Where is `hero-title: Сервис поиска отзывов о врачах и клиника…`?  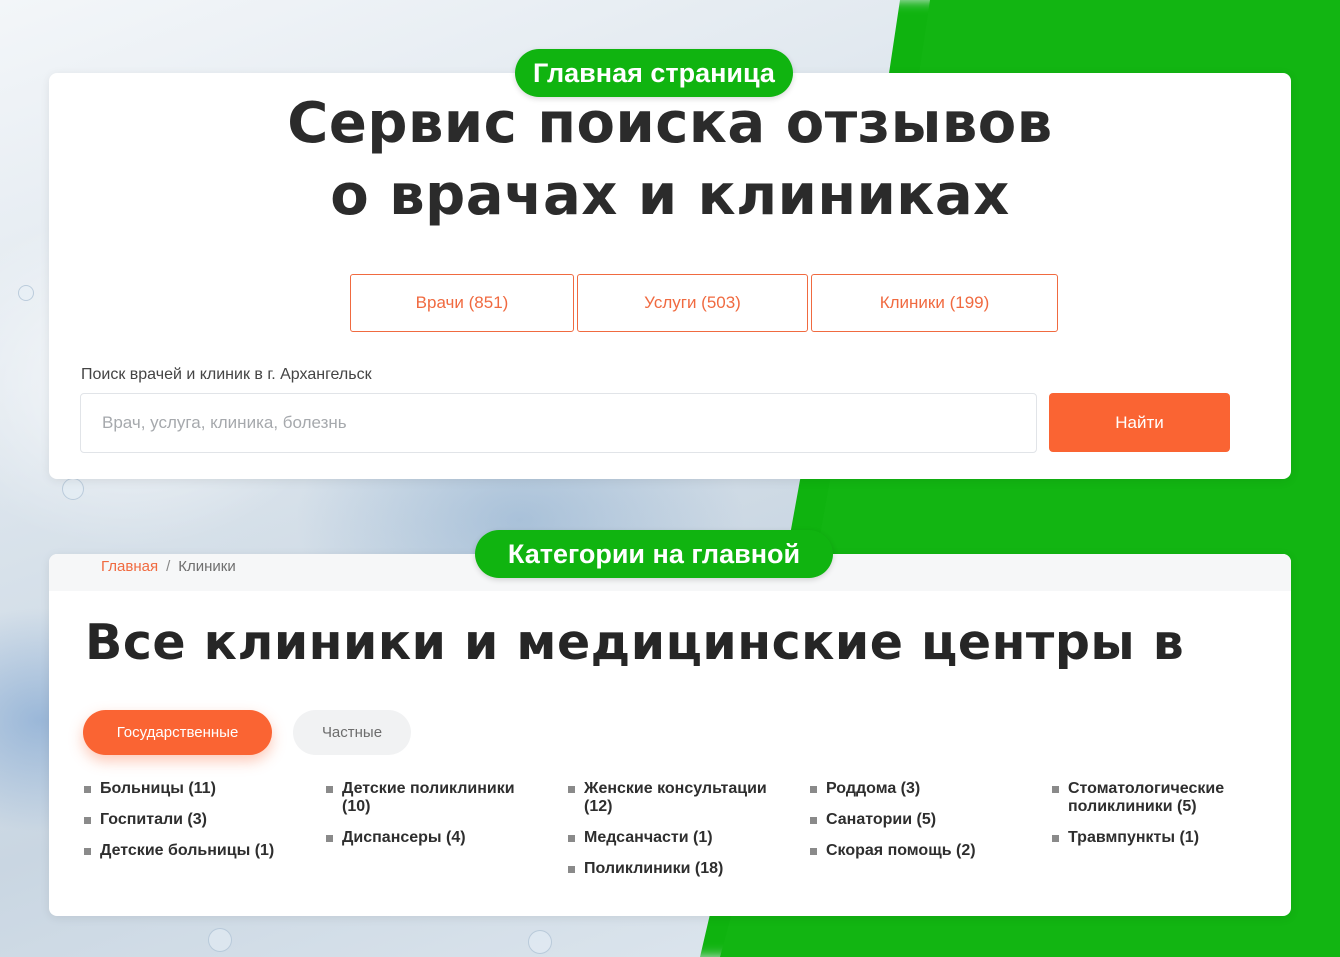 hero-title: Сервис поиска отзывов о врачах и клиника… is located at coordinates (670, 160).